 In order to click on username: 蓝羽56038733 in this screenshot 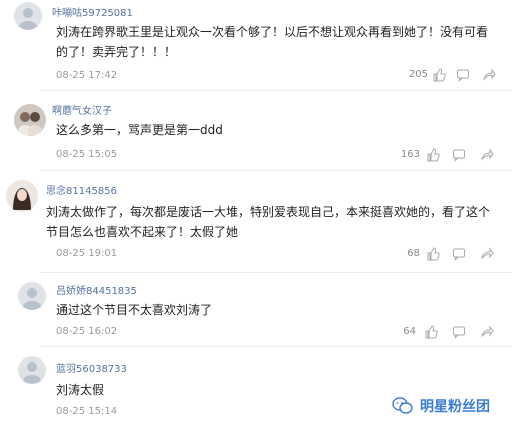, I will do `click(91, 367)`.